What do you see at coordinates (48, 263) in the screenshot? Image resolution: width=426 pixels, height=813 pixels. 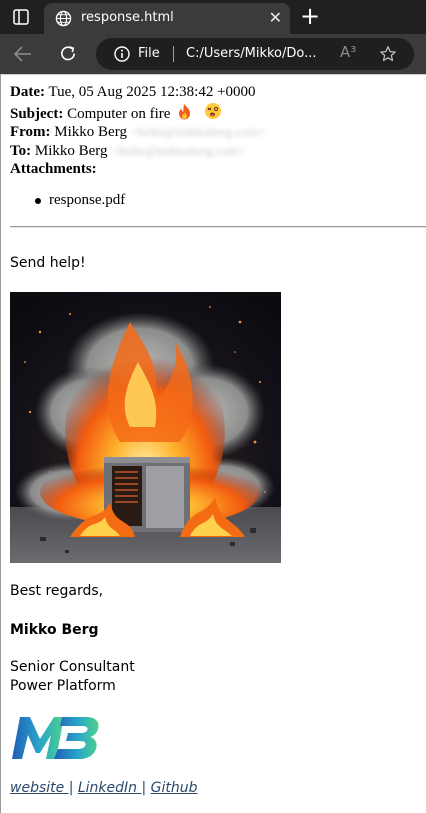 I see `greeting-text: Send help!` at bounding box center [48, 263].